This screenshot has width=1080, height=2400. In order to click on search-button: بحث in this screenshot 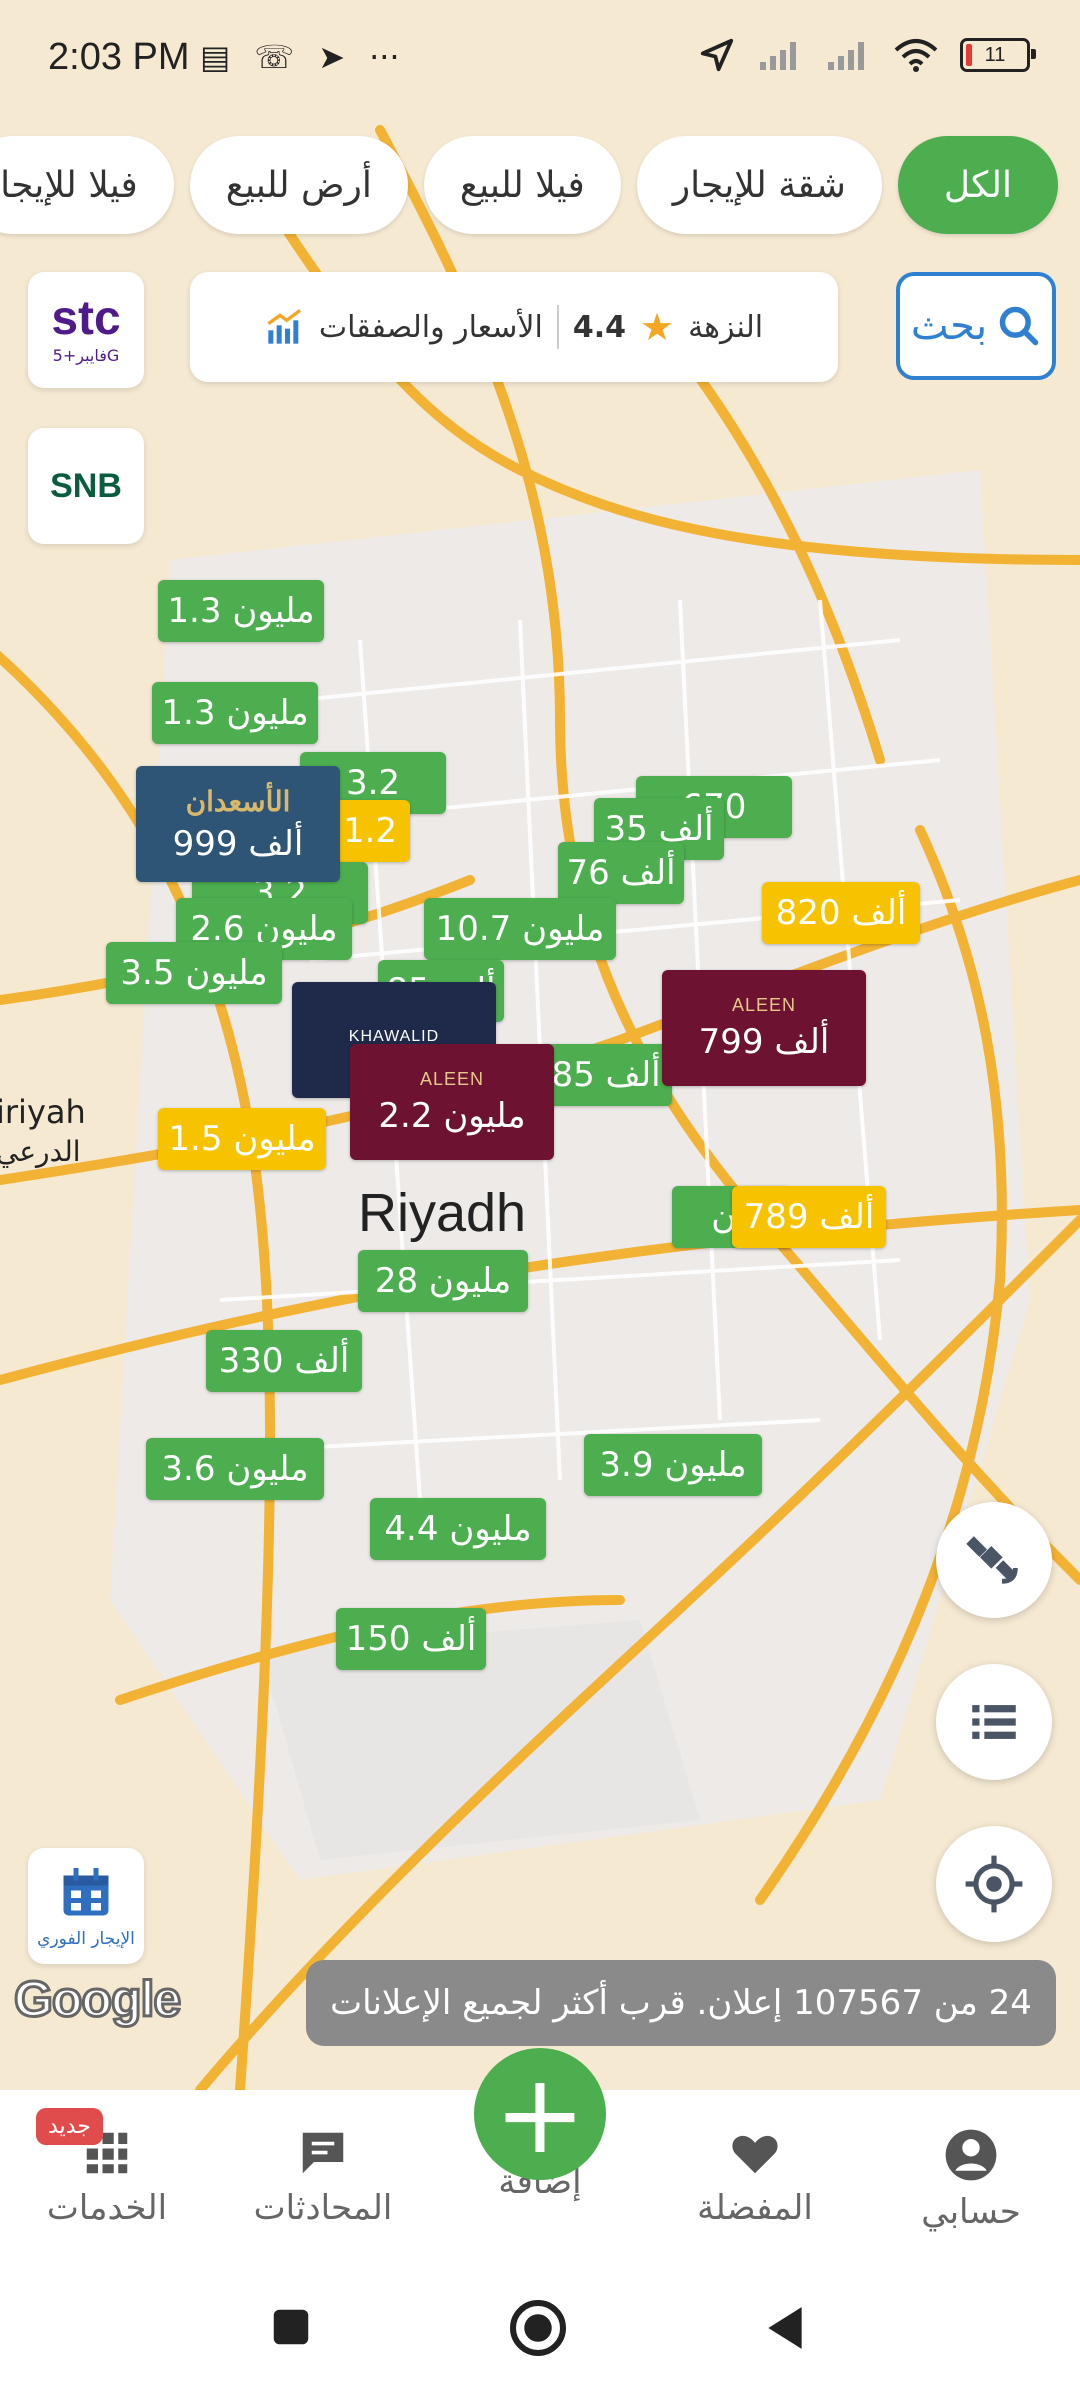, I will do `click(976, 326)`.